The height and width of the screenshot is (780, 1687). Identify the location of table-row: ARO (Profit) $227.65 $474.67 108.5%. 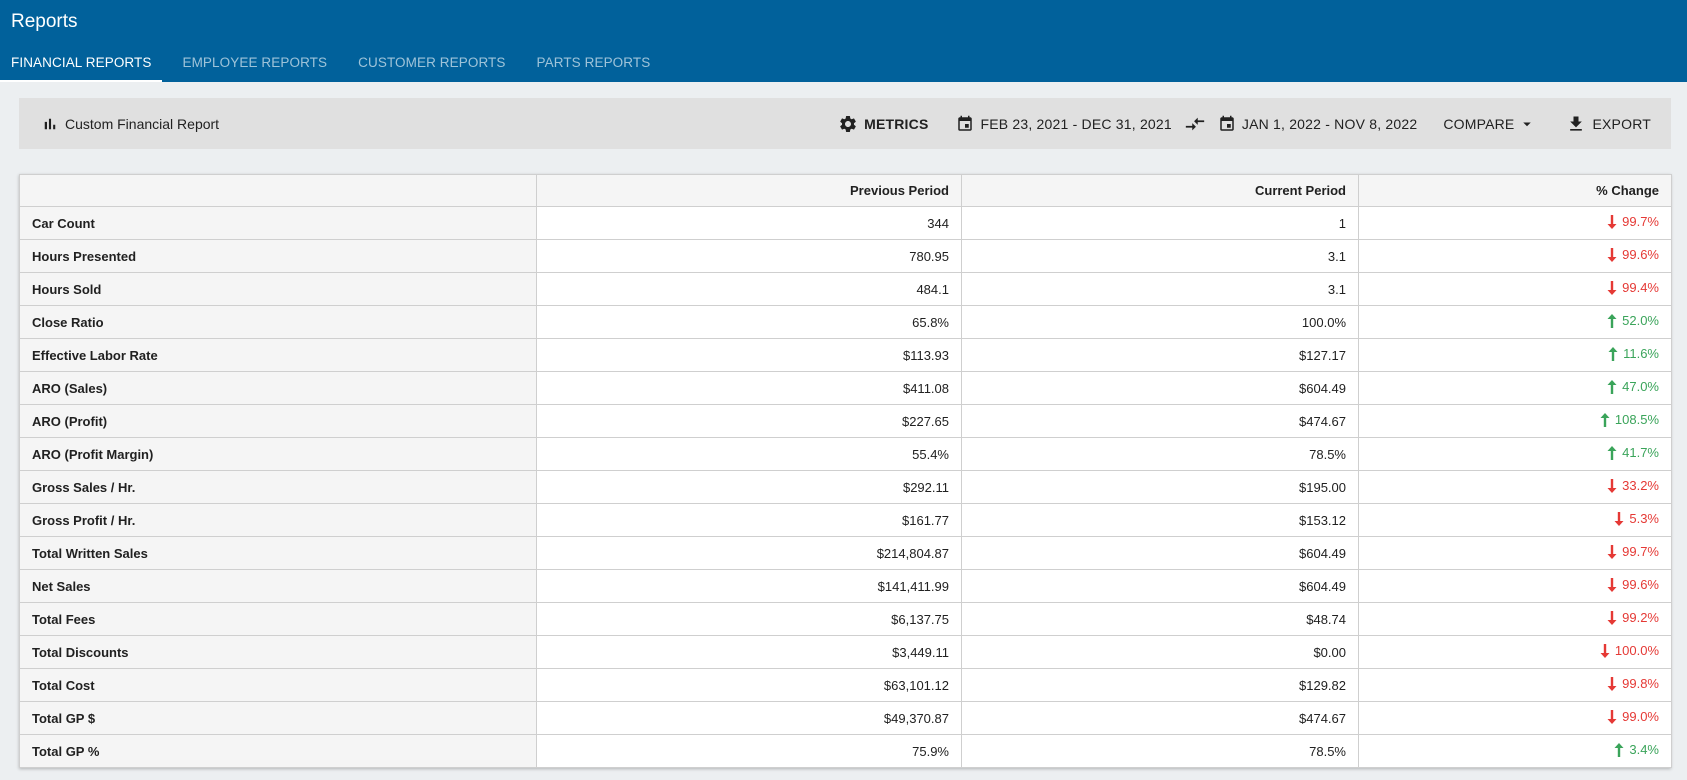
(845, 421).